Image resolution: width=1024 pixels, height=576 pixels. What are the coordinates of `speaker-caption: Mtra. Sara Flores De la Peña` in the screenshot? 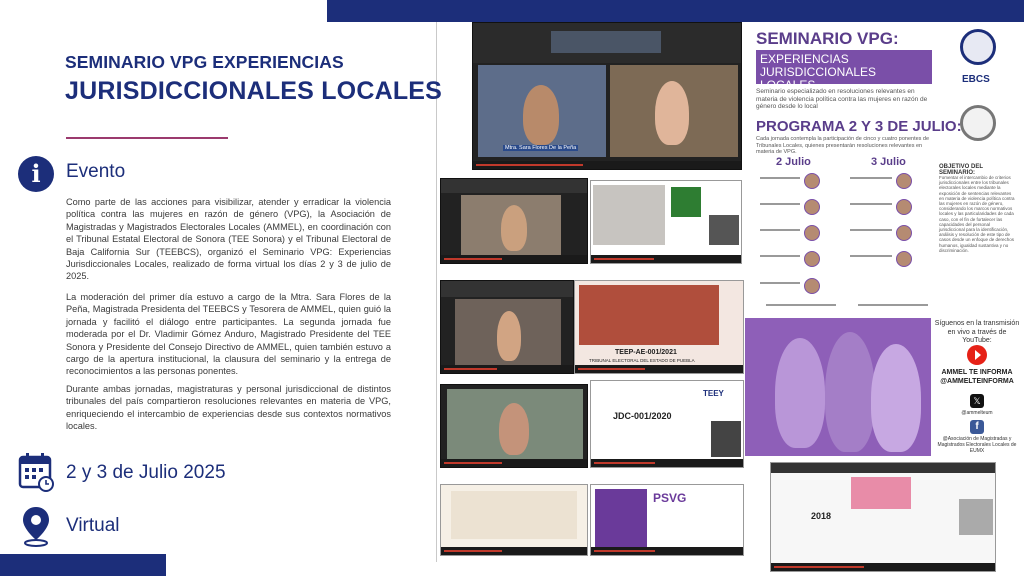 It's located at (541, 148).